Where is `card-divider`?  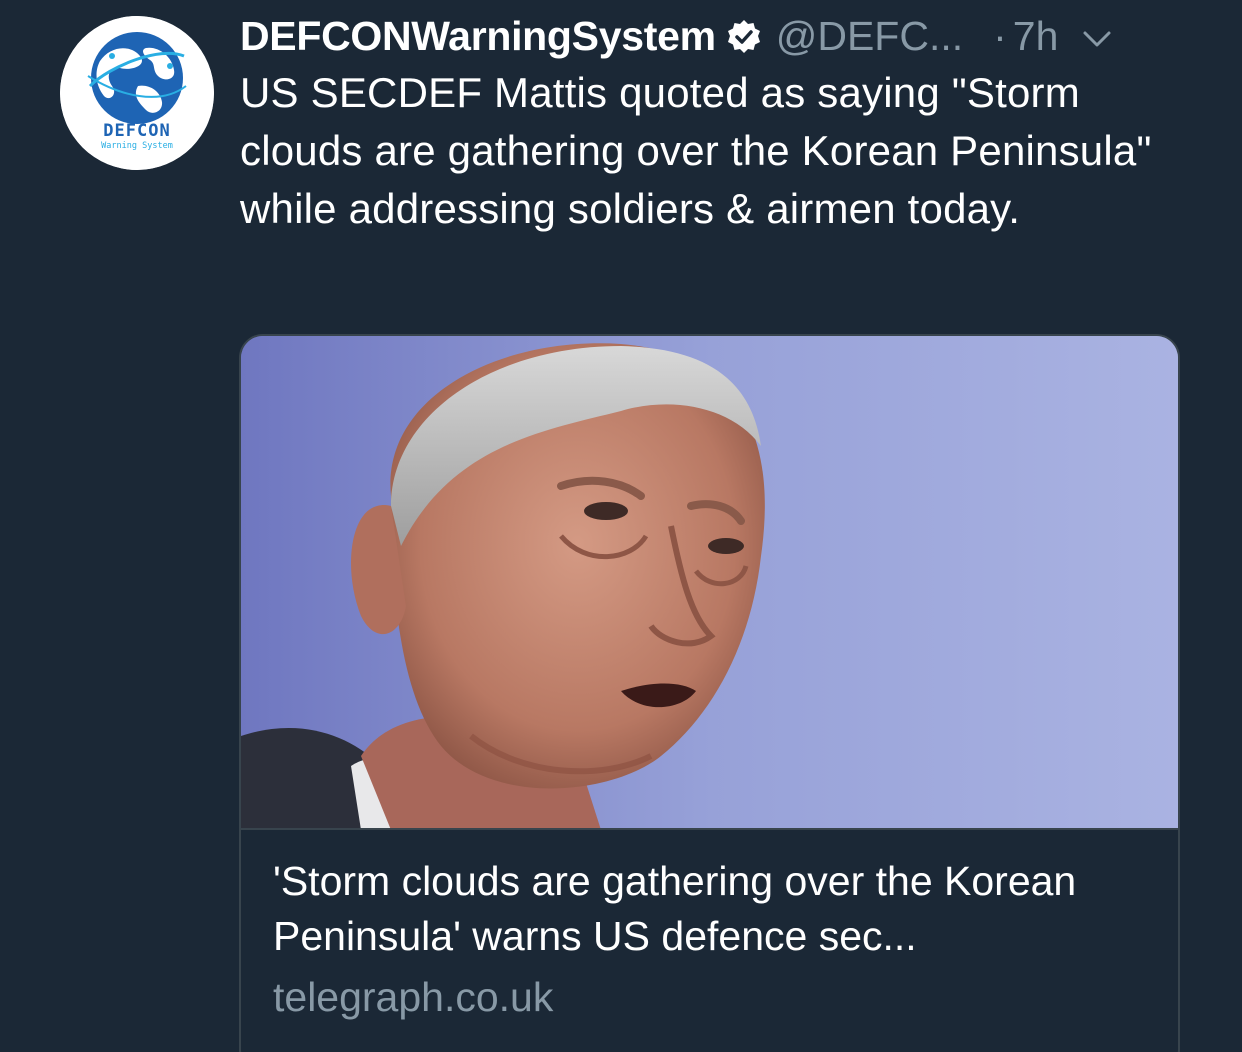
card-divider is located at coordinates (709, 829).